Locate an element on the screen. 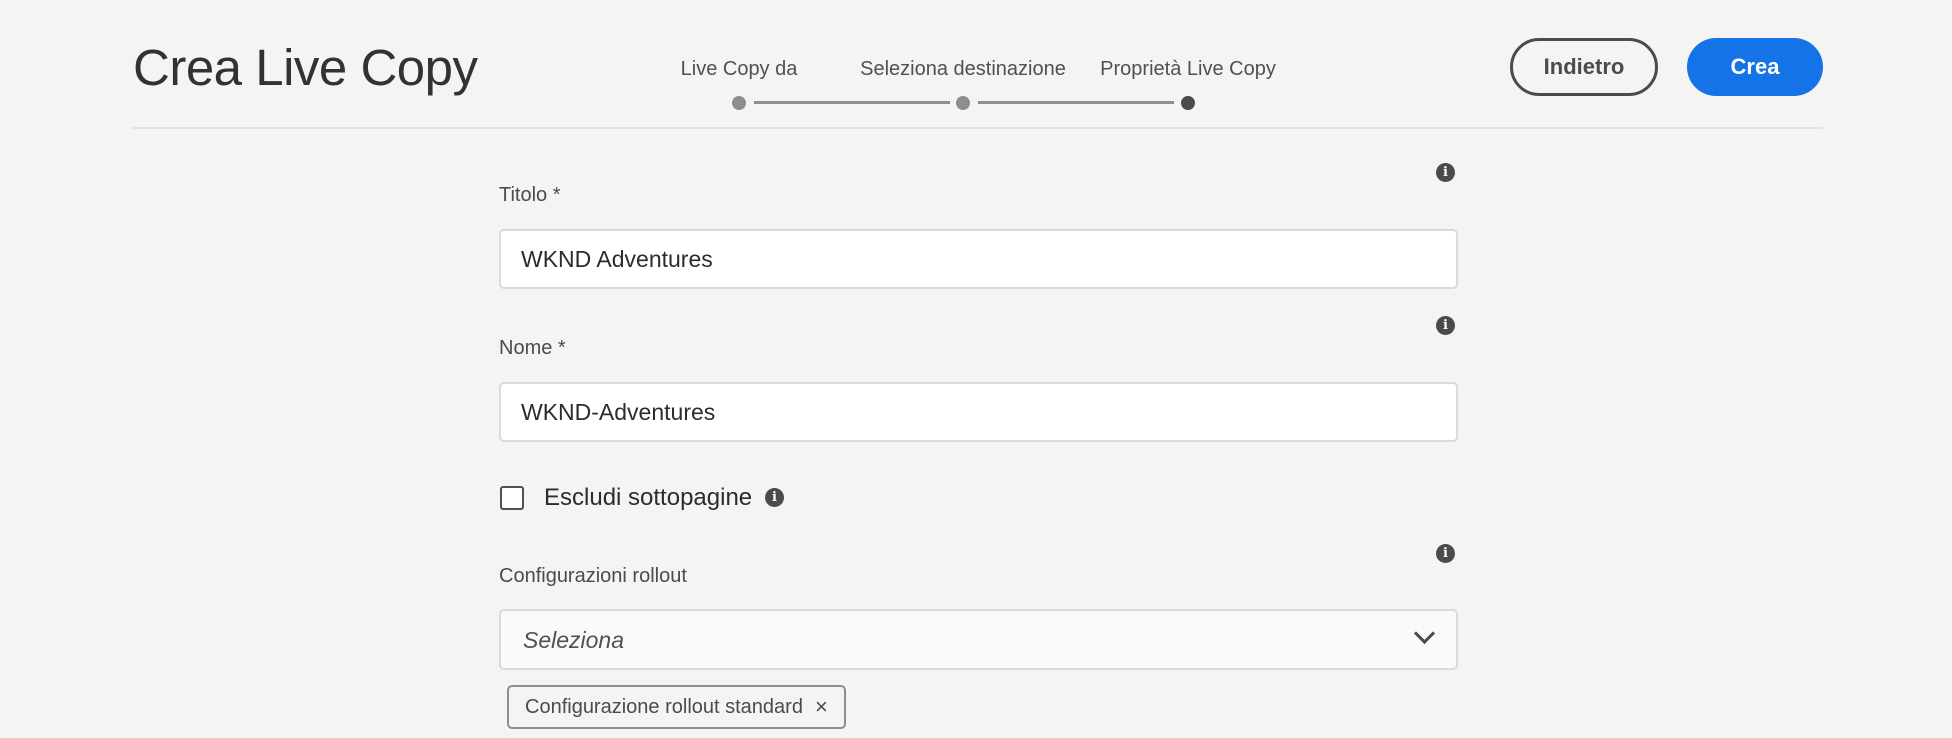 This screenshot has width=1952, height=738. rollout-tag-label: Configurazione rollout standard is located at coordinates (664, 706).